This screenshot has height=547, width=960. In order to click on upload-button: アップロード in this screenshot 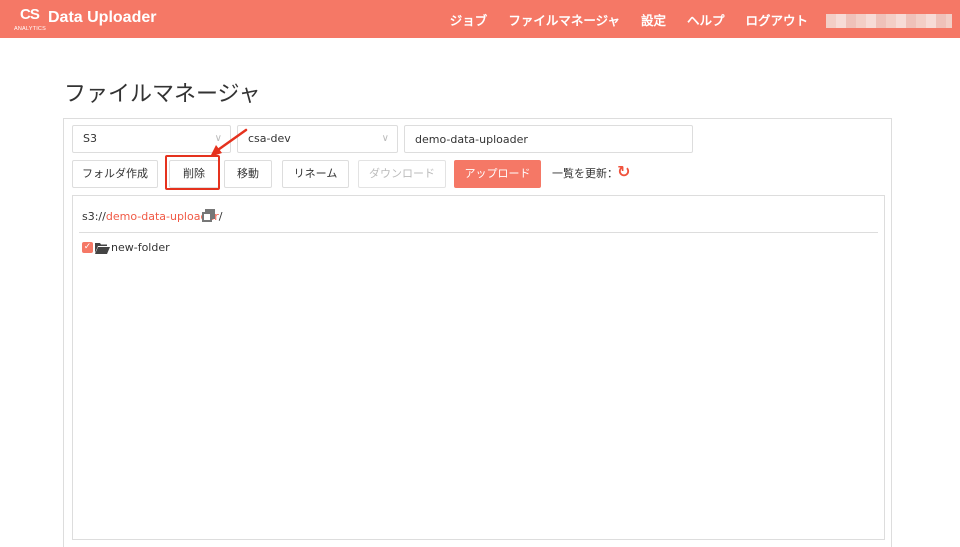, I will do `click(497, 174)`.